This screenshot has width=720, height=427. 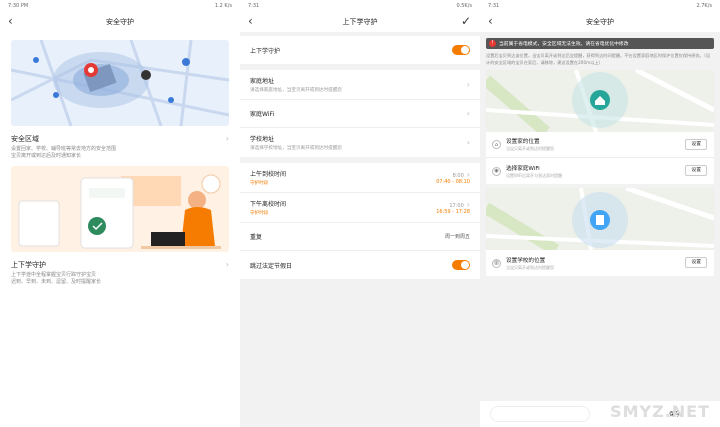 I want to click on repeat-value: 周一到周五, so click(x=457, y=237).